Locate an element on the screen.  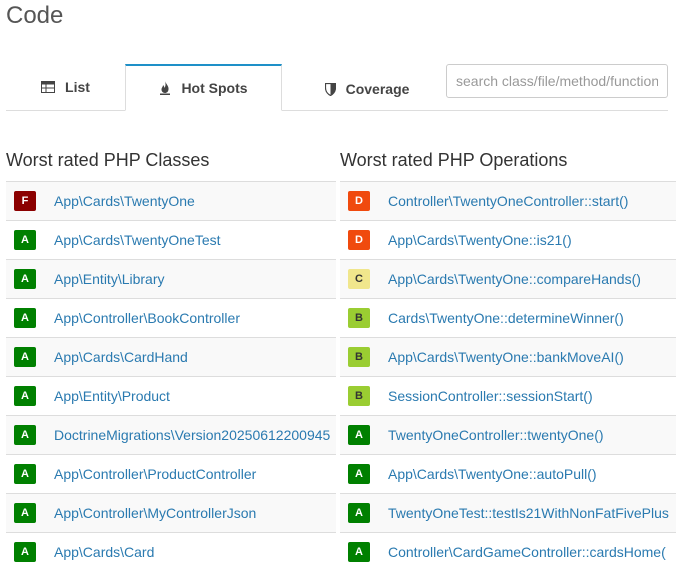
table-row: D Controller\TwentyOneController::start() is located at coordinates (508, 200).